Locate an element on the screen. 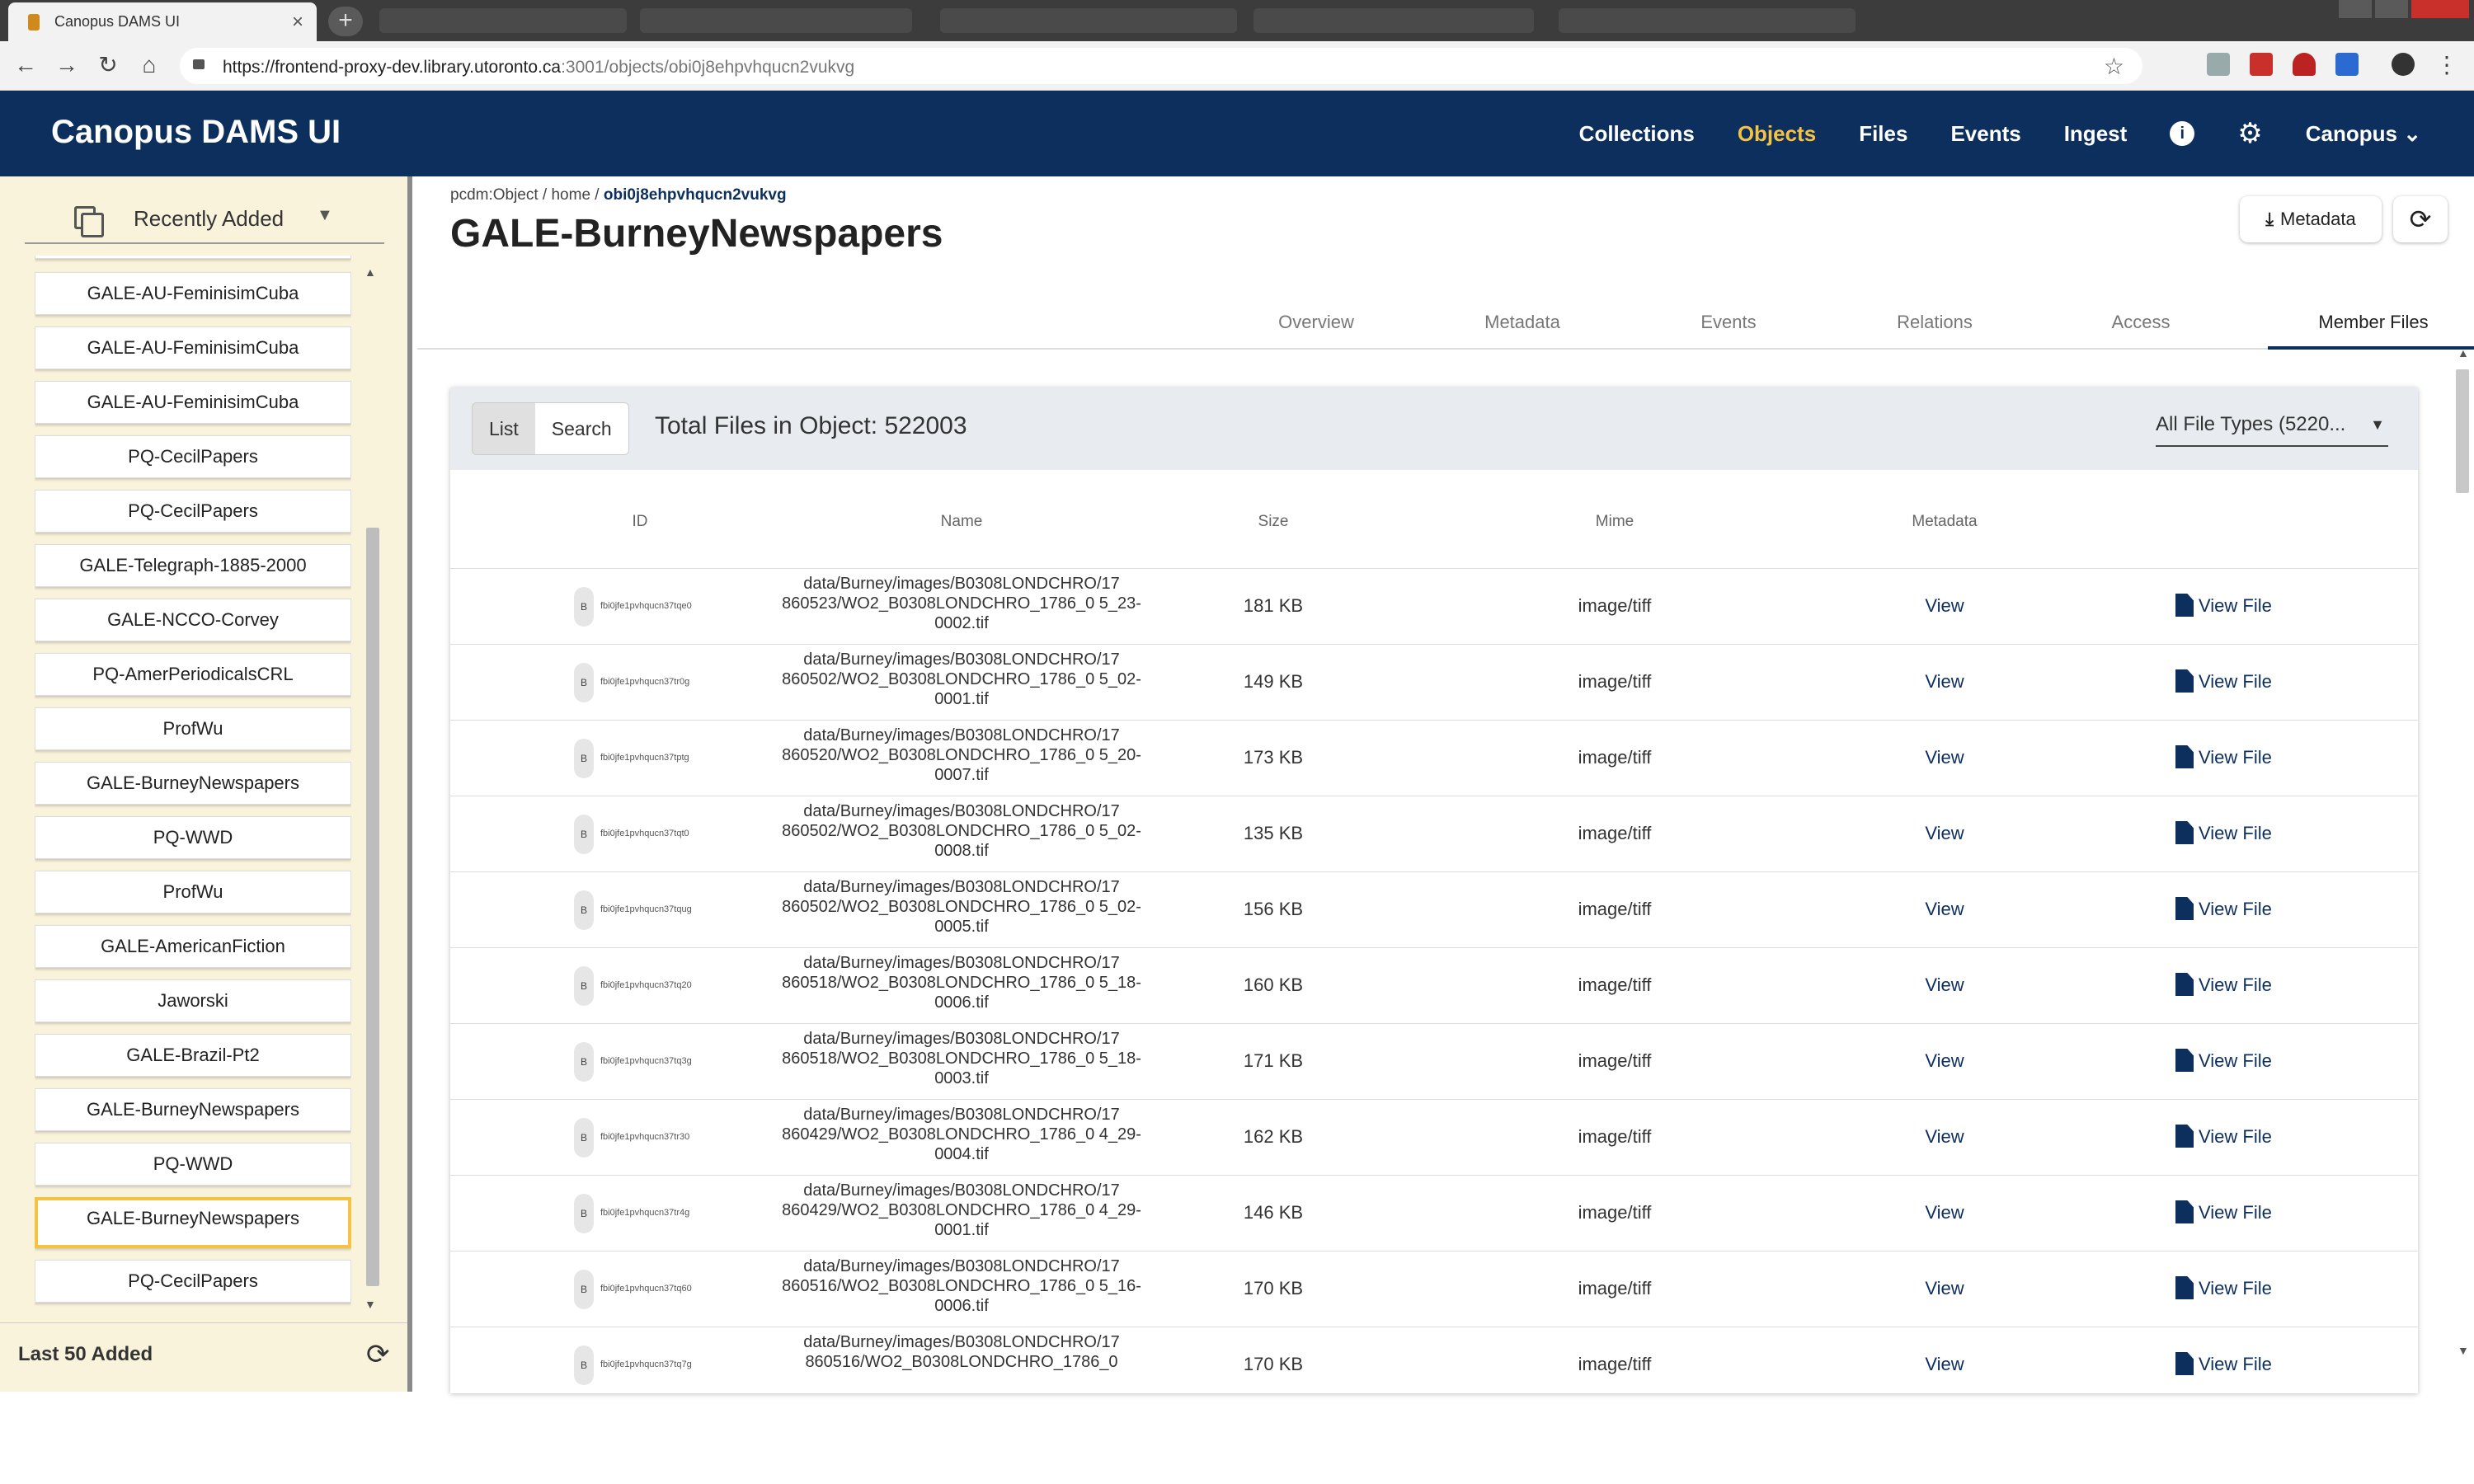 This screenshot has height=1484, width=2474. sidebar-item: PQ-AmerPeriodicalsCRL is located at coordinates (193, 674).